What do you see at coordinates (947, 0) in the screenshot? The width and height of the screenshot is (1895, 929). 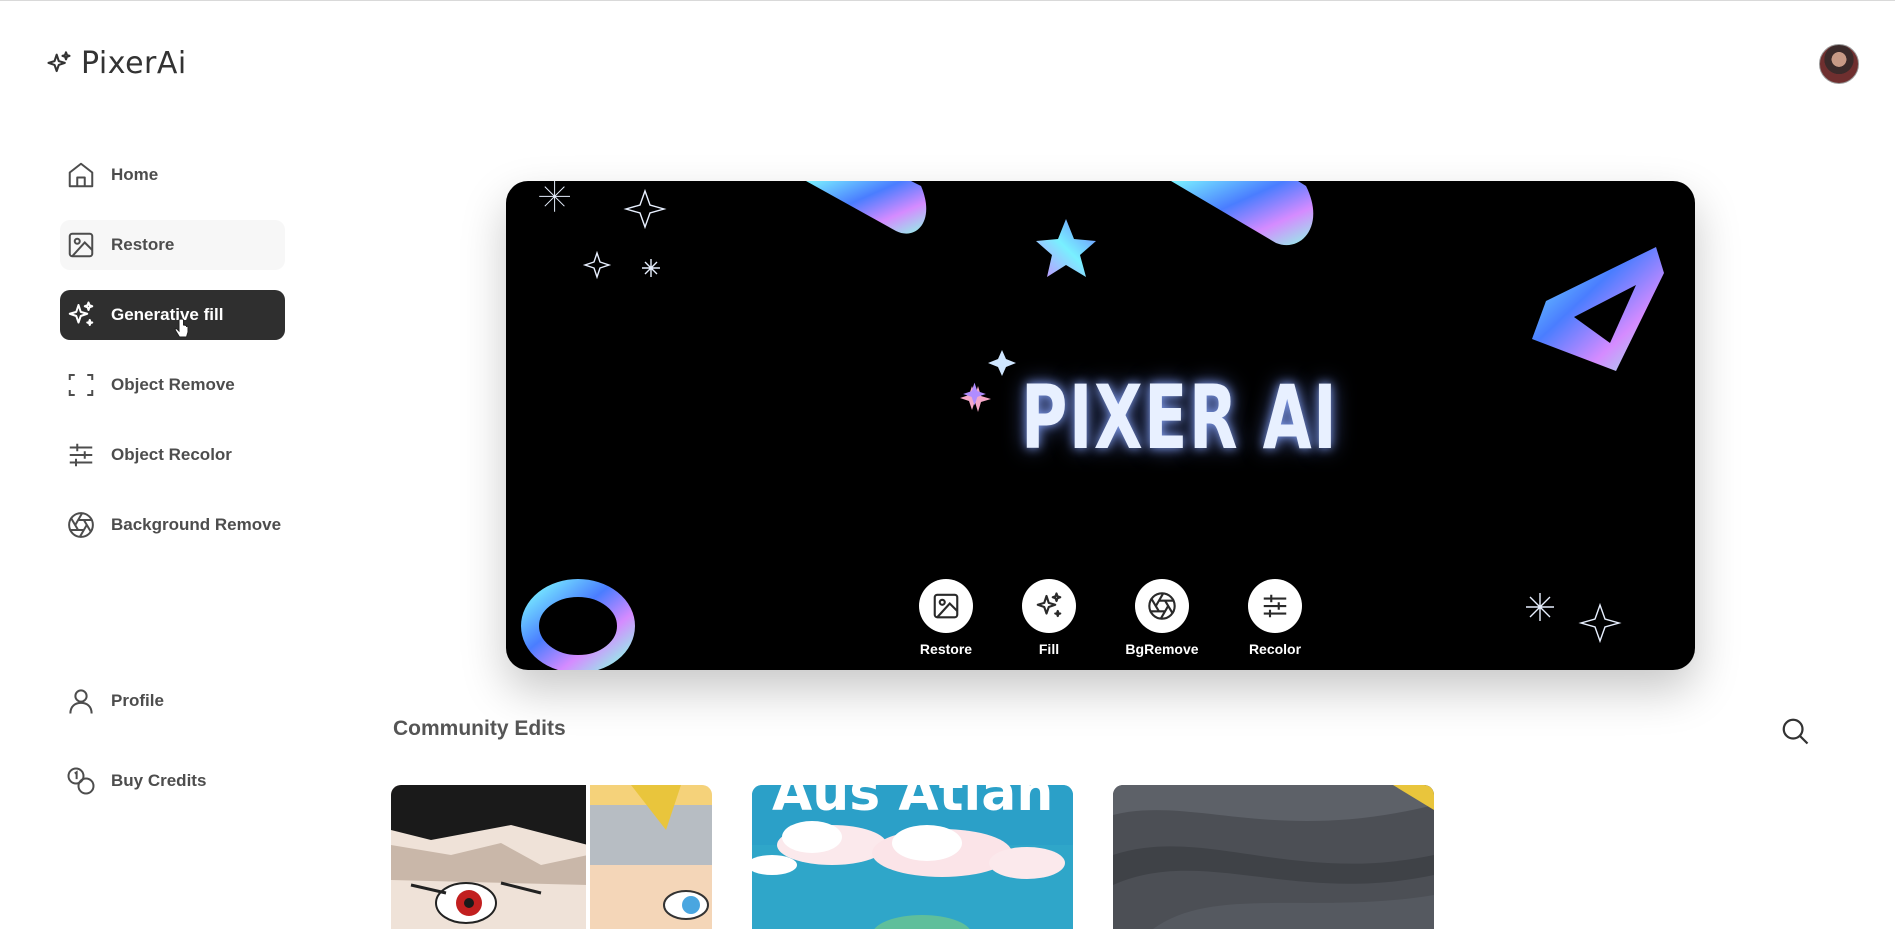 I see `top-border` at bounding box center [947, 0].